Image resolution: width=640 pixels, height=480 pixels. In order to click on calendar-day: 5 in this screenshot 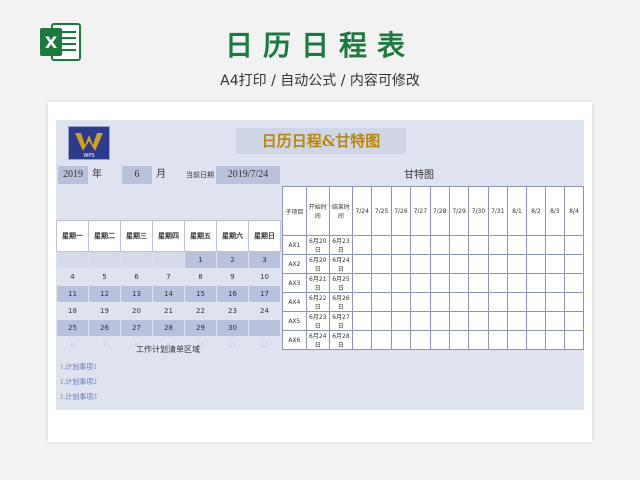, I will do `click(104, 277)`.